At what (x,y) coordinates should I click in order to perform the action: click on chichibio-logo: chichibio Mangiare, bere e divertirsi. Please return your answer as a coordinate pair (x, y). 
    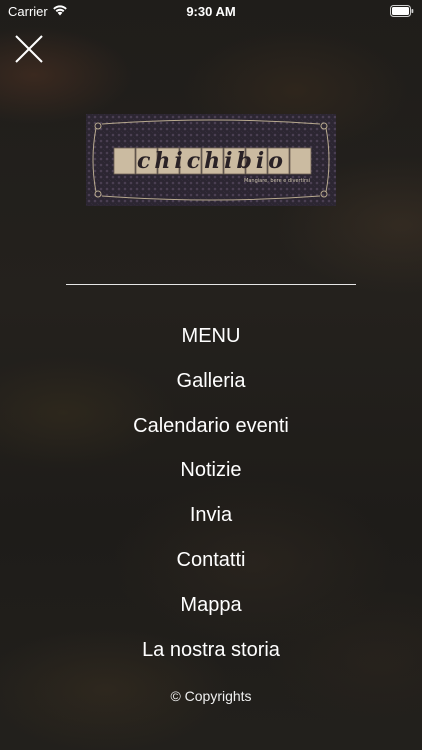
    Looking at the image, I should click on (211, 160).